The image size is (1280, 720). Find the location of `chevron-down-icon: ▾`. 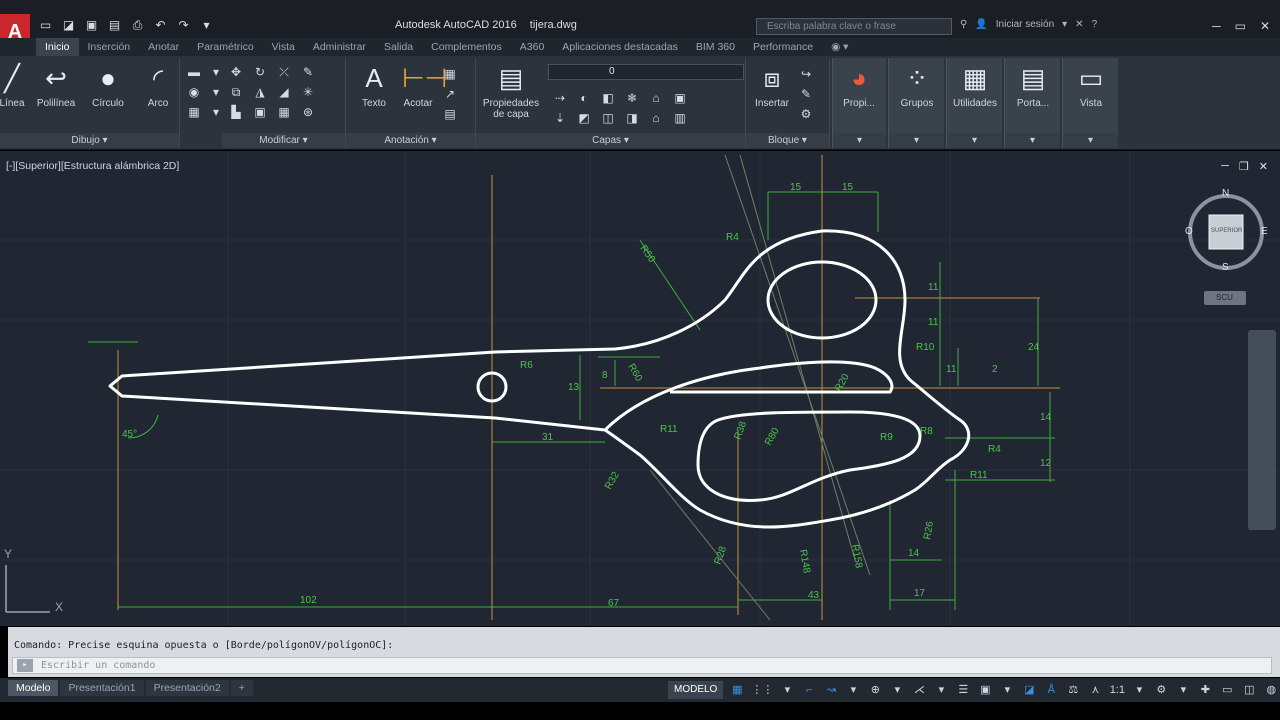

chevron-down-icon: ▾ is located at coordinates (1064, 24).